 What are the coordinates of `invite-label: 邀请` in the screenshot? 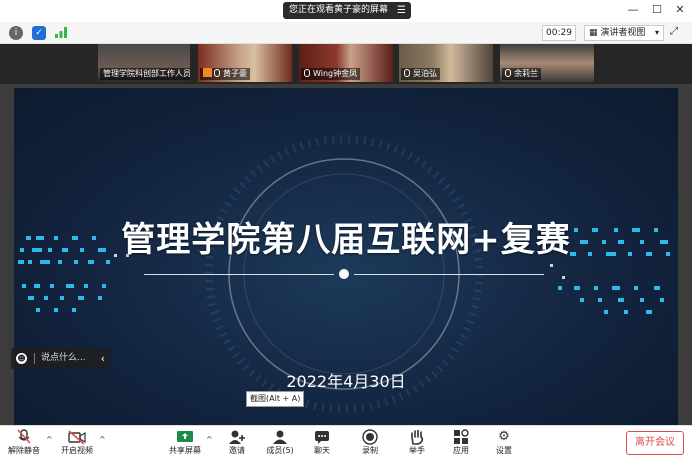 It's located at (237, 450).